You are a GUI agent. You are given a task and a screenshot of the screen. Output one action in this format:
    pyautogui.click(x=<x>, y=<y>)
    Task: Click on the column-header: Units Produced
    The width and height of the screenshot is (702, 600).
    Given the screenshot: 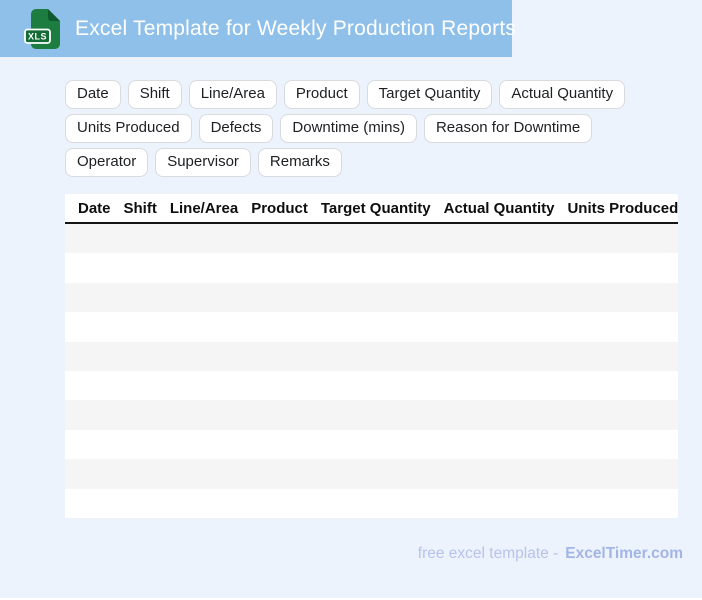 What is the action you would take?
    pyautogui.click(x=622, y=208)
    